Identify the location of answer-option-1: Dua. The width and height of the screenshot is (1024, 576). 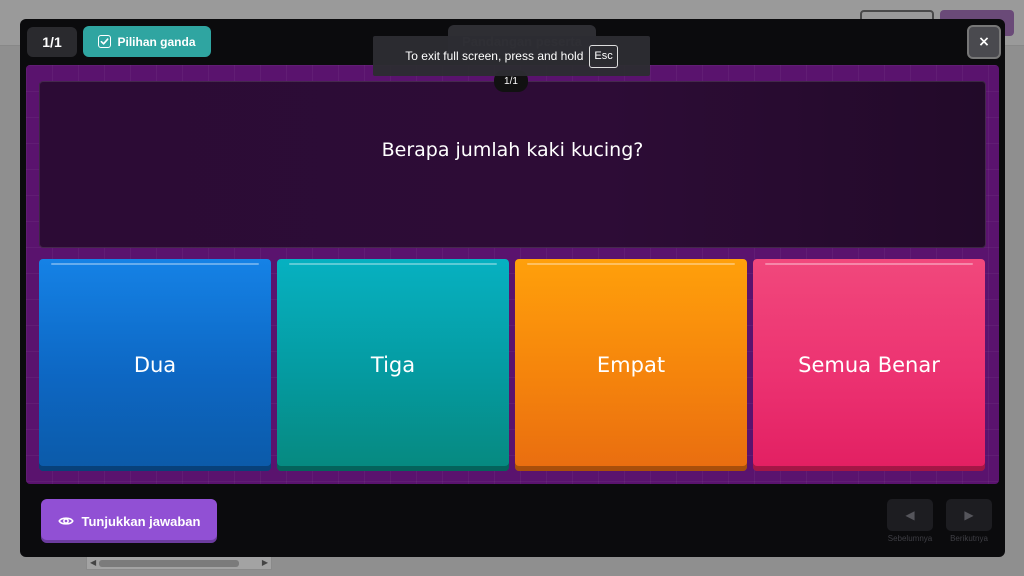
(155, 365).